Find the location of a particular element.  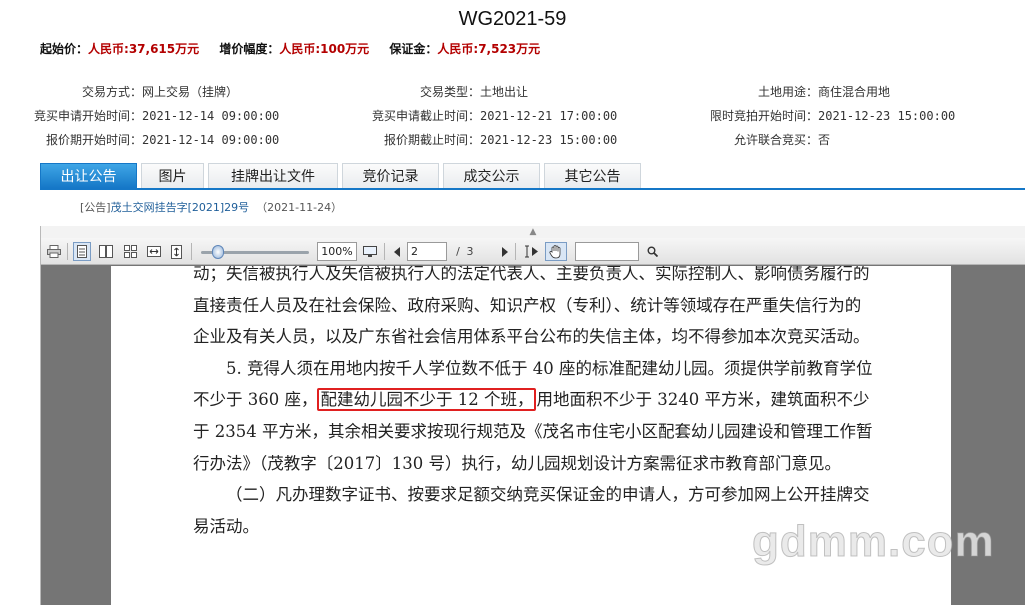

start-price-value: 人民币:37,615万元 is located at coordinates (144, 49).